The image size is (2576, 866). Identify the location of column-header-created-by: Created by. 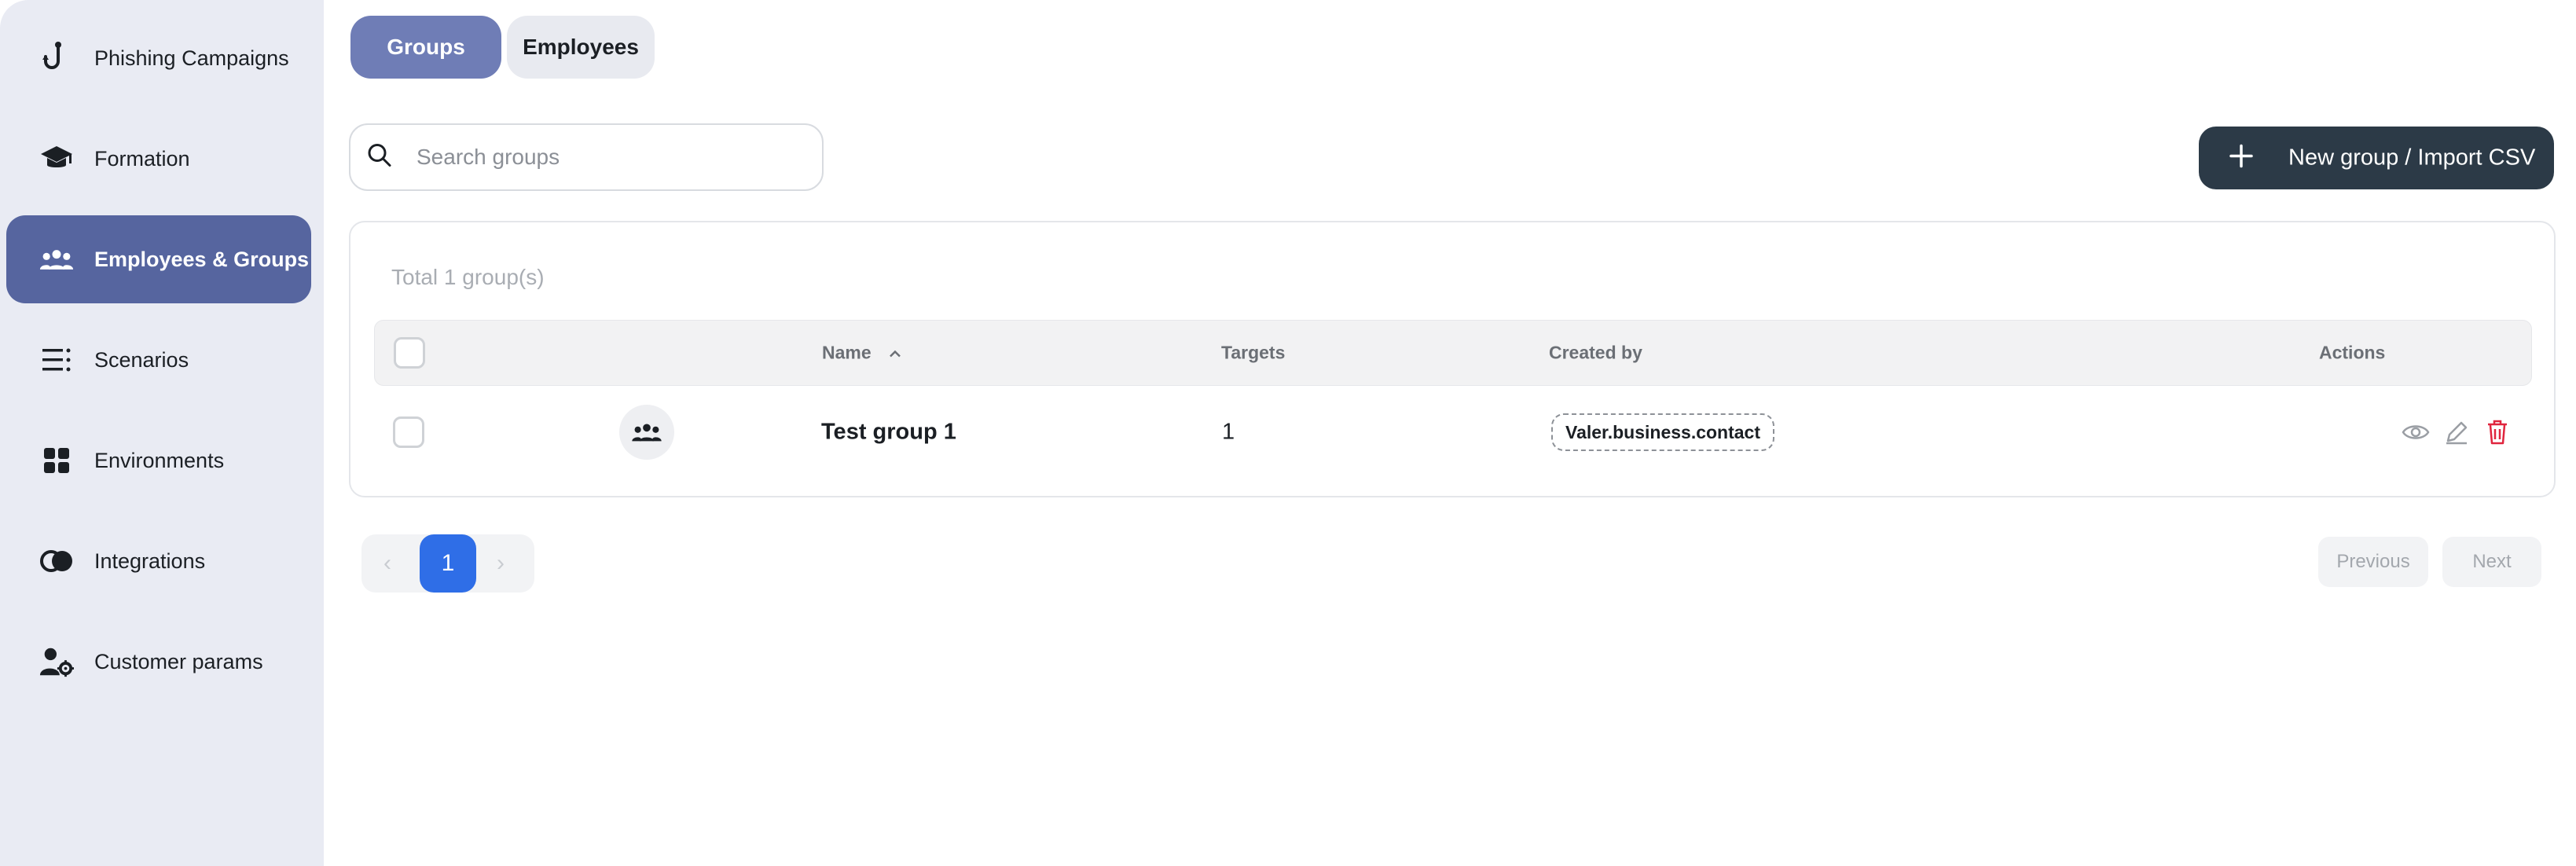
(1595, 352).